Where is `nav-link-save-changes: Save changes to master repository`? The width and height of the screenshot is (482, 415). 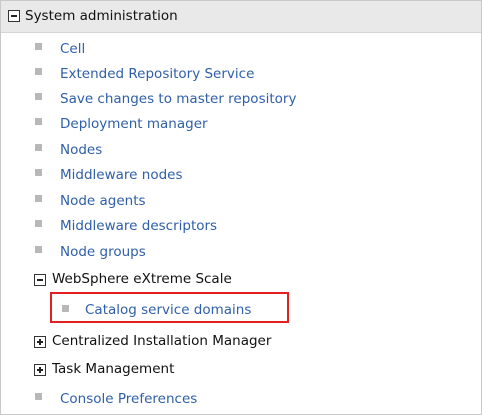
nav-link-save-changes: Save changes to master repository is located at coordinates (178, 99).